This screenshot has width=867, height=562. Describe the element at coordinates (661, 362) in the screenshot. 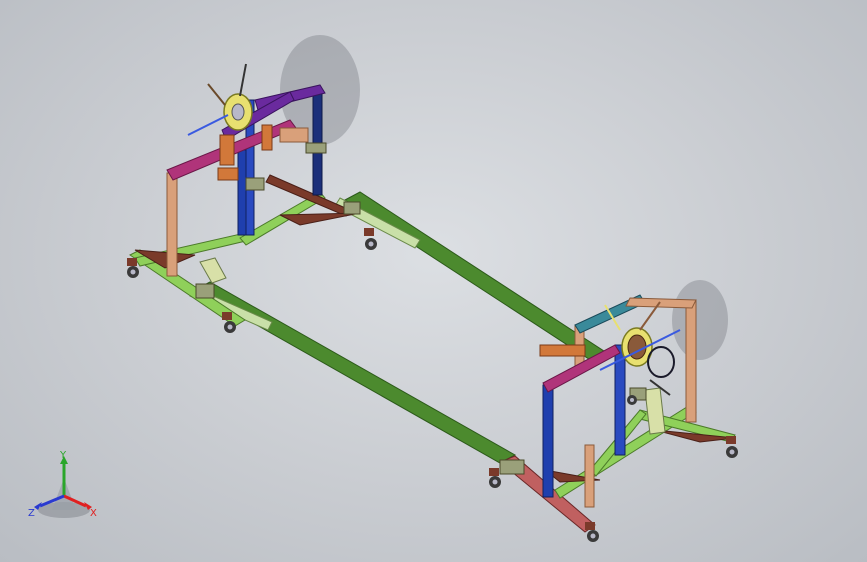

I see `guide-ring` at that location.